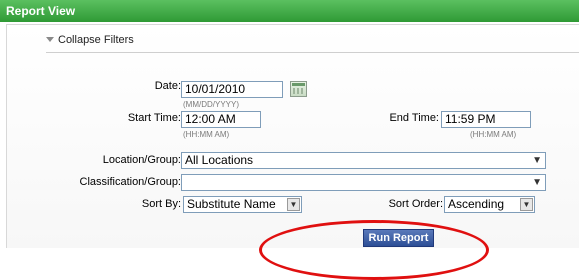 The width and height of the screenshot is (579, 280). What do you see at coordinates (486, 119) in the screenshot?
I see `end-time-field: 11:59 PM` at bounding box center [486, 119].